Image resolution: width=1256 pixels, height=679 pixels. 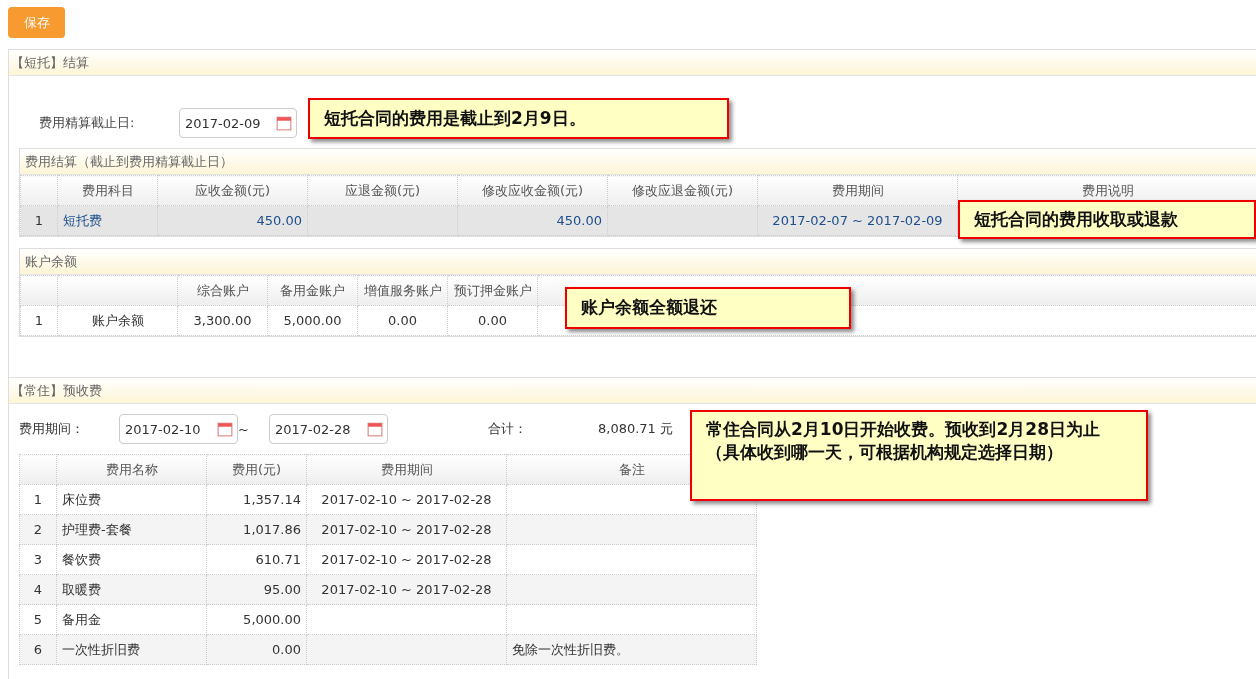 What do you see at coordinates (38, 529) in the screenshot?
I see `table-cell: 2` at bounding box center [38, 529].